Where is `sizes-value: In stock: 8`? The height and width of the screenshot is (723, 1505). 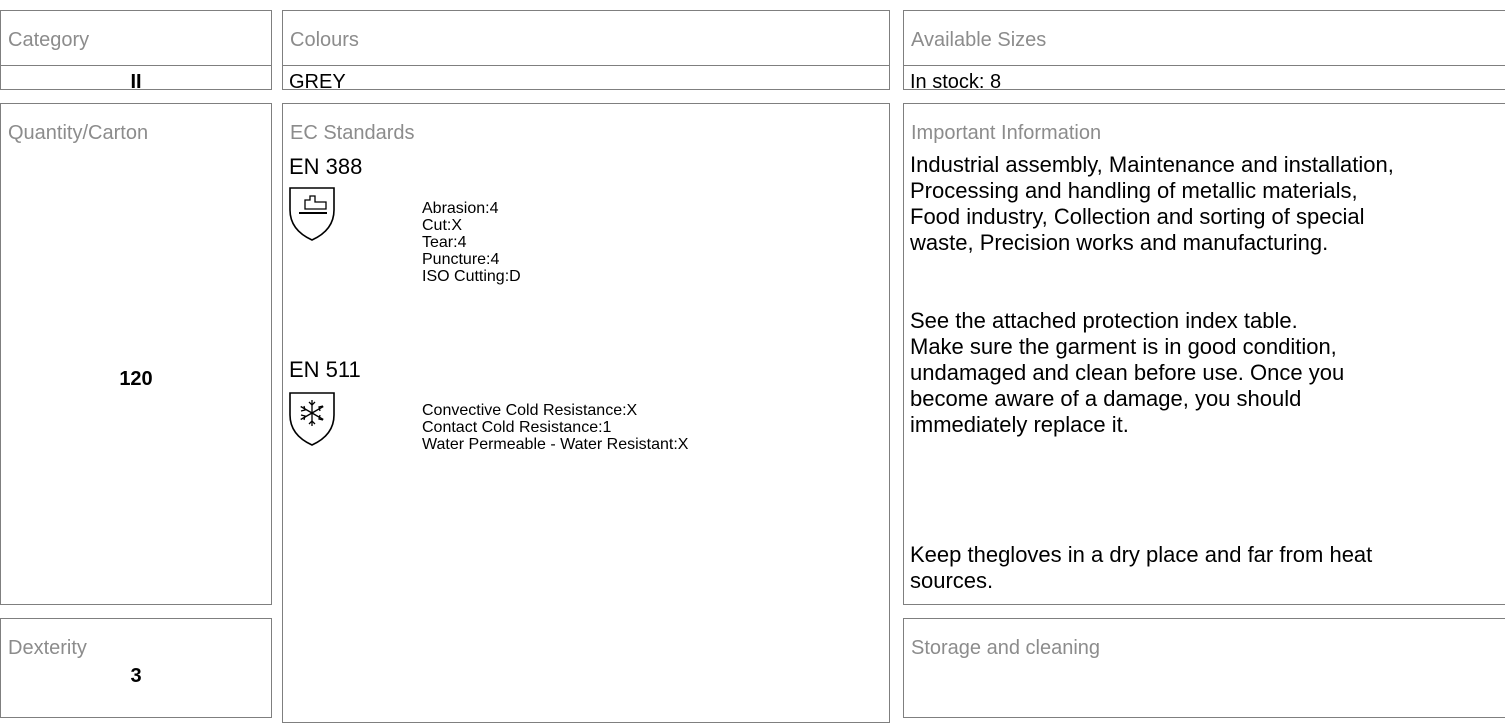 sizes-value: In stock: 8 is located at coordinates (956, 82).